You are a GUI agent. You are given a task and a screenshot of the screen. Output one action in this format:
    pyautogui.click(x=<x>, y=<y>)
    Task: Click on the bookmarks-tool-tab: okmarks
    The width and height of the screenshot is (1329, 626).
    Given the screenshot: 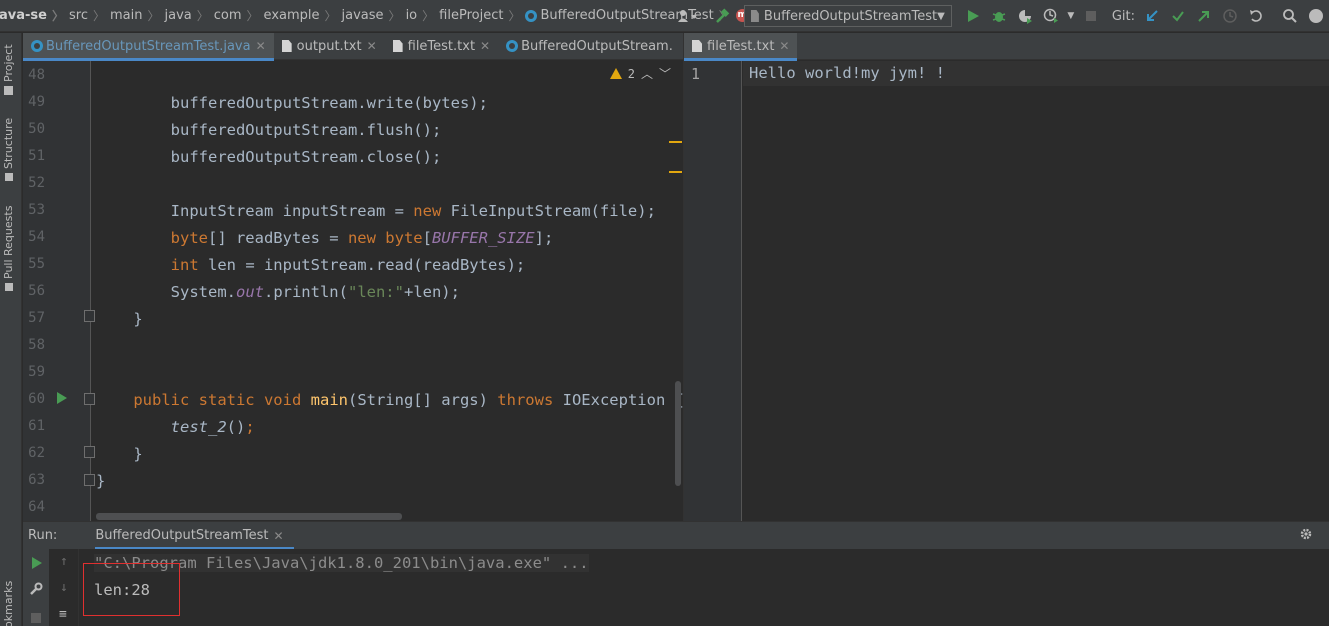 What is the action you would take?
    pyautogui.click(x=8, y=603)
    